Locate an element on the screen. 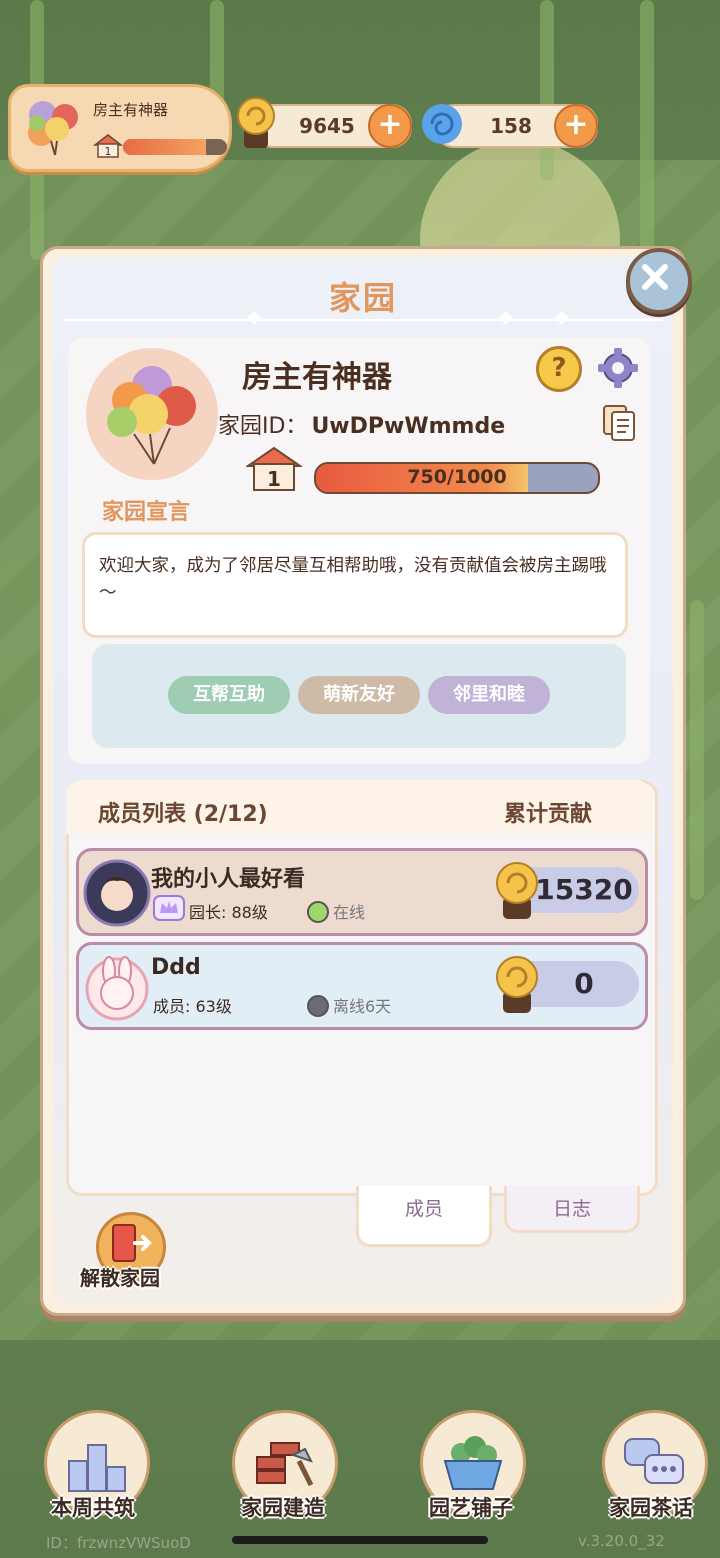 Image resolution: width=720 pixels, height=1558 pixels. tab-log: 日志 is located at coordinates (572, 1209).